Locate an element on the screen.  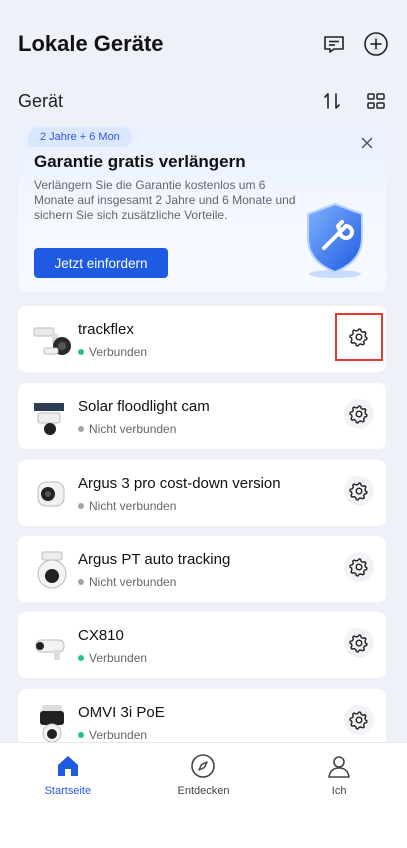
device-name: Argus PT auto tracking is located at coordinates (154, 559).